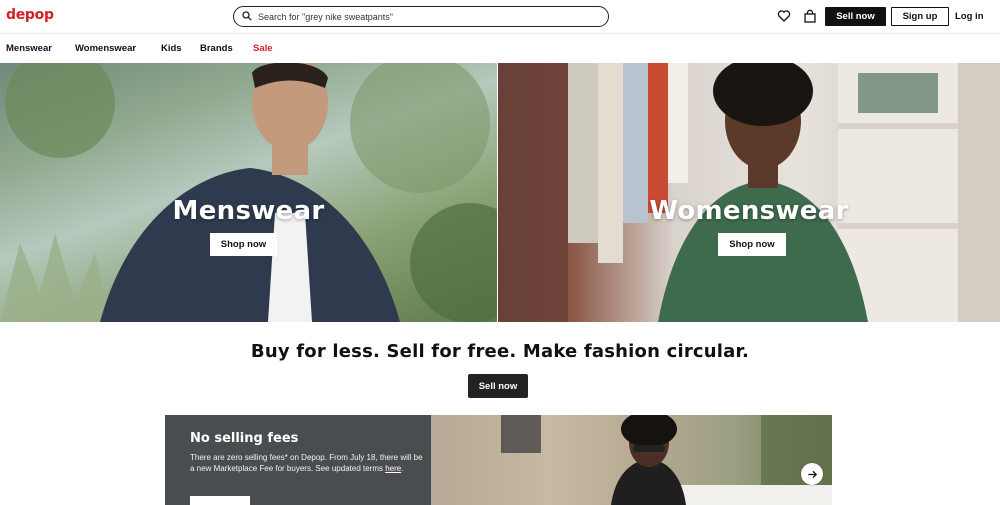  I want to click on search-icon, so click(247, 17).